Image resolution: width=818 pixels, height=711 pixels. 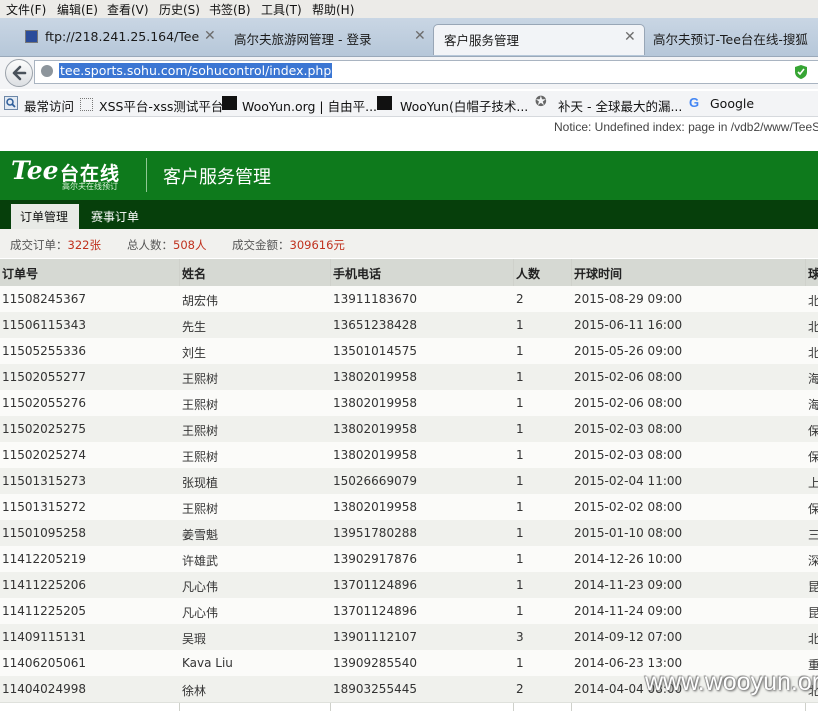 I want to click on star-icon: ✪, so click(x=541, y=102).